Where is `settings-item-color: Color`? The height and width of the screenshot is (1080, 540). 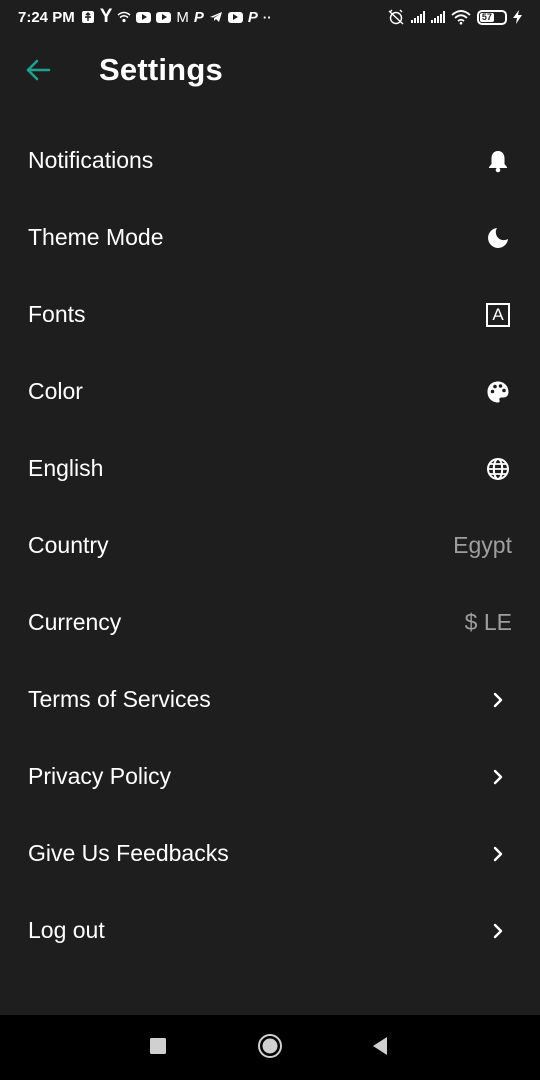 settings-item-color: Color is located at coordinates (270, 391).